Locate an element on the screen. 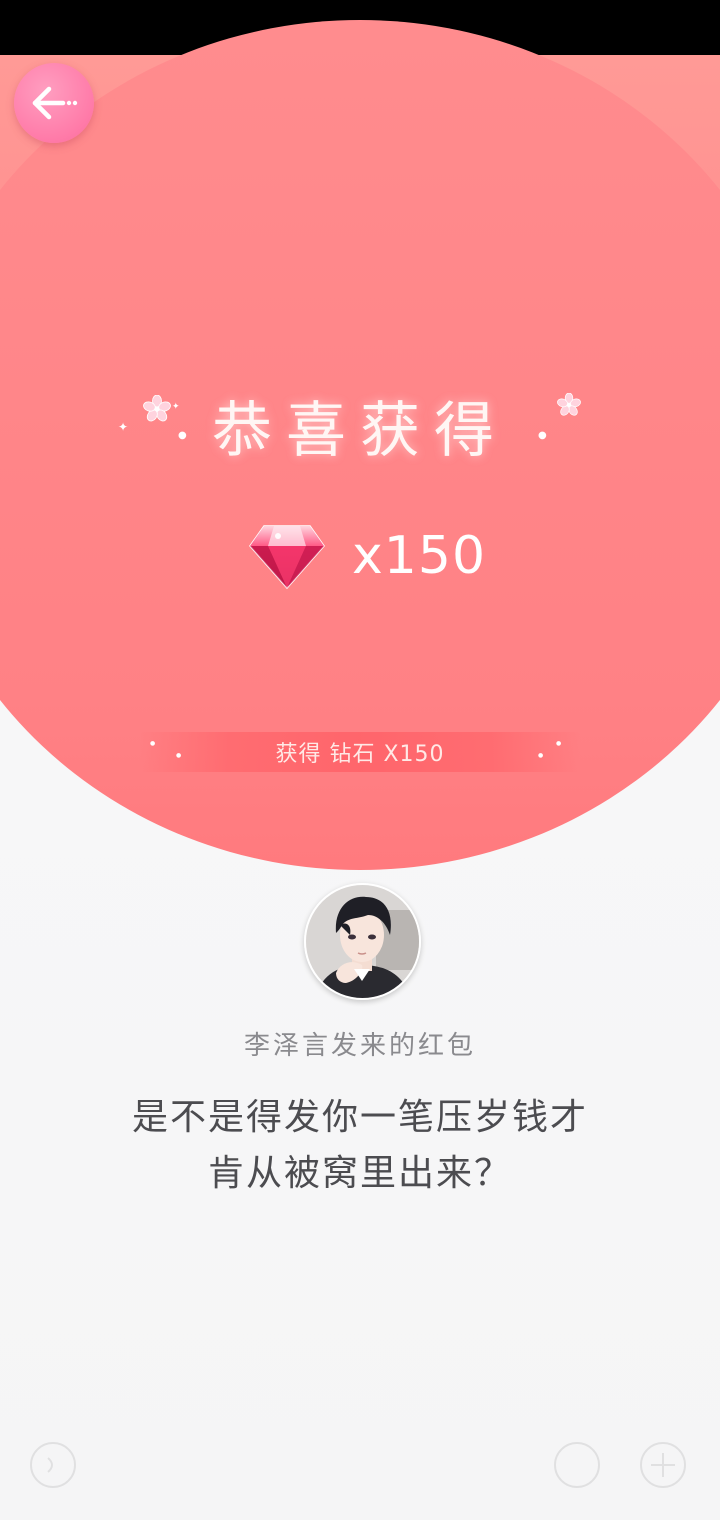 The height and width of the screenshot is (1520, 720). back-button is located at coordinates (54, 103).